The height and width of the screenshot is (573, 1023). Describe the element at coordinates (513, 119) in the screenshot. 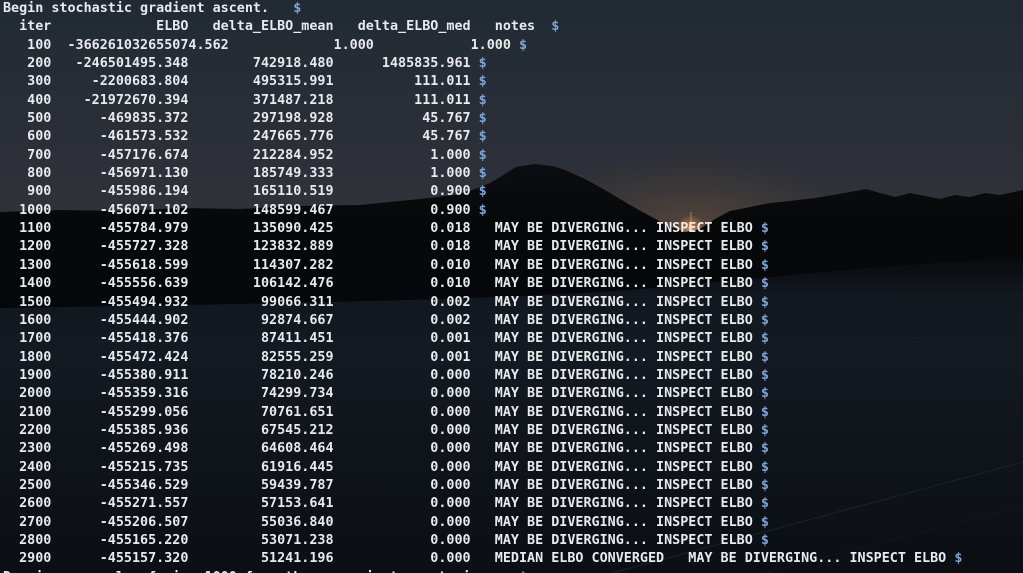

I see `terminal-line: 500 -469835.372 297198.928 45.767 $` at that location.